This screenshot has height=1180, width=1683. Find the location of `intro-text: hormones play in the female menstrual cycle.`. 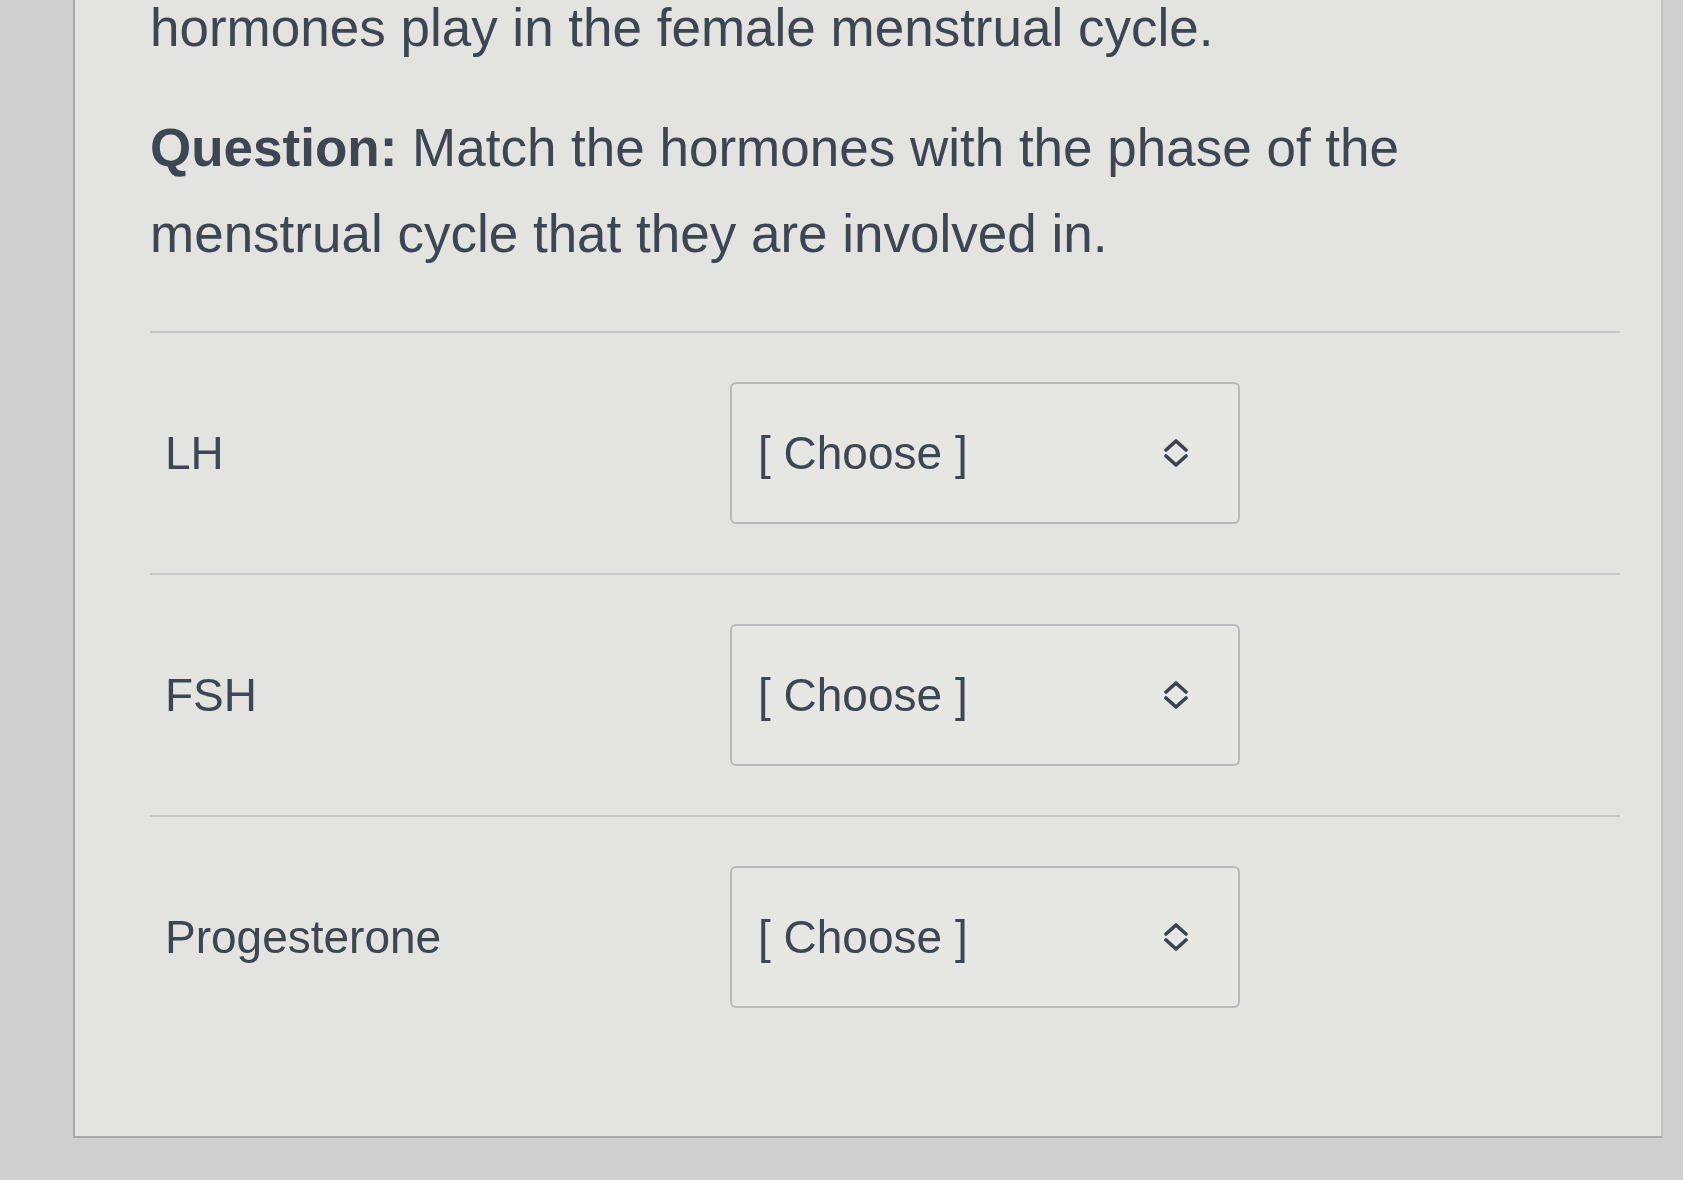

intro-text: hormones play in the female menstrual cycle. is located at coordinates (682, 29).